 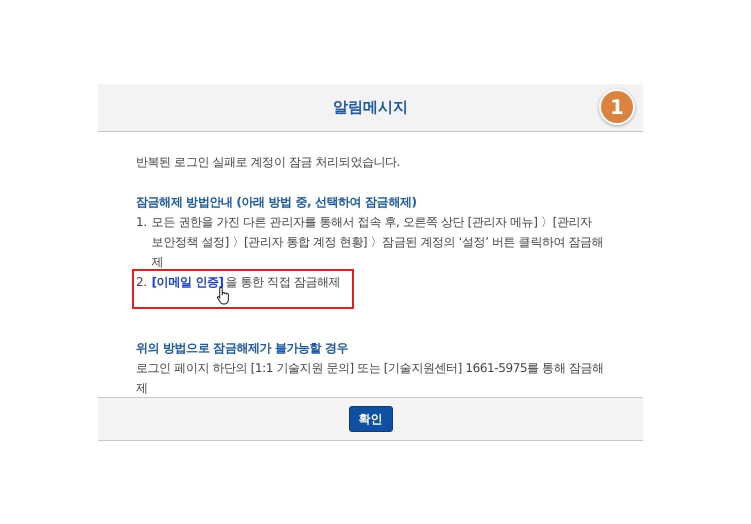 I want to click on message-text: 반복된 로그인 실패로 계정이 잠금 처리되었습니다., so click(x=269, y=162).